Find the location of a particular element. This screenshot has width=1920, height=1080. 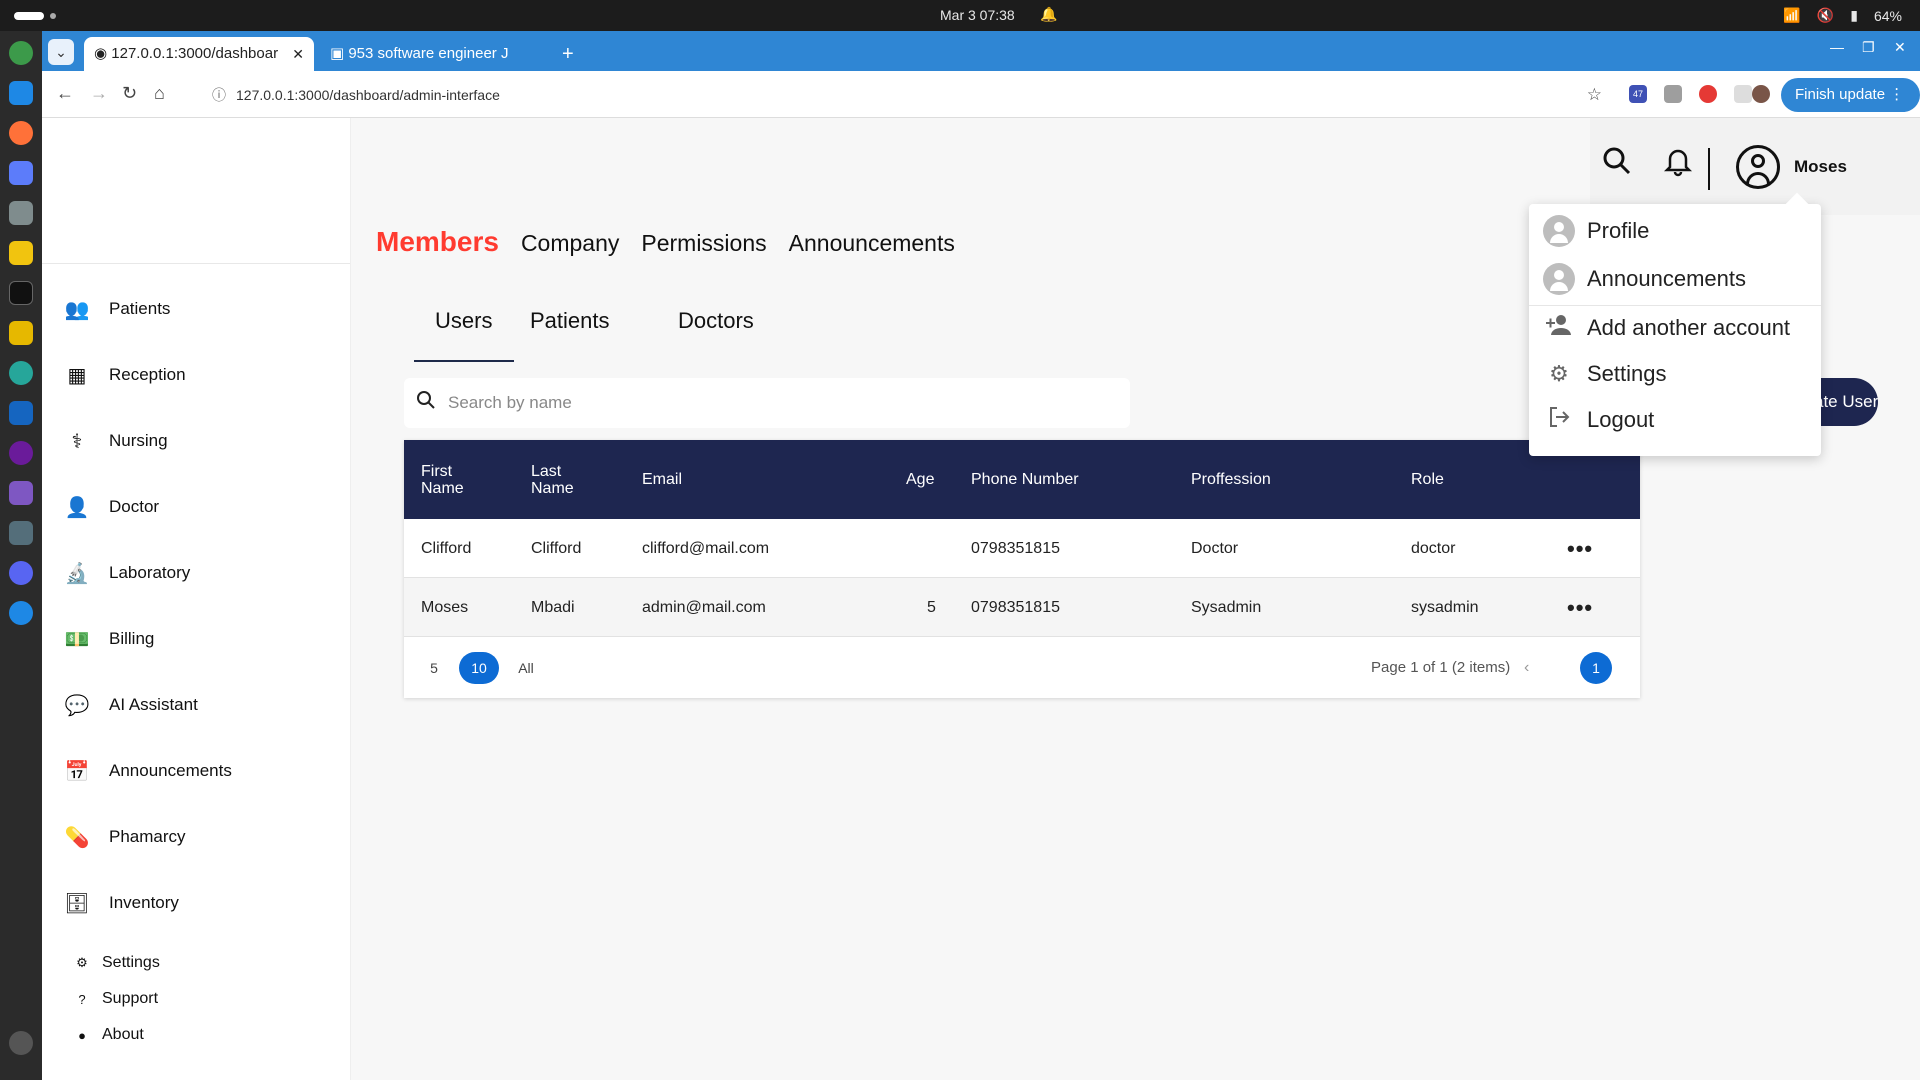

cell-first-name: Moses is located at coordinates (445, 607).